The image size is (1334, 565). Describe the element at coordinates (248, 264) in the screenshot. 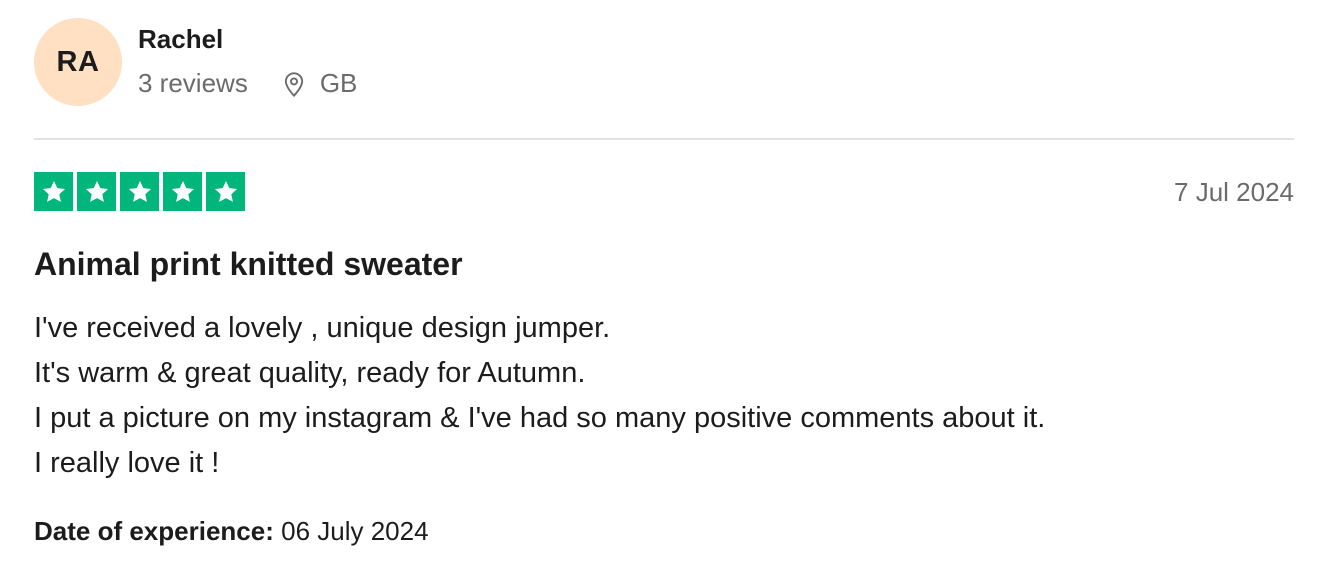

I see `review-title: Animal print knitted sweater` at that location.